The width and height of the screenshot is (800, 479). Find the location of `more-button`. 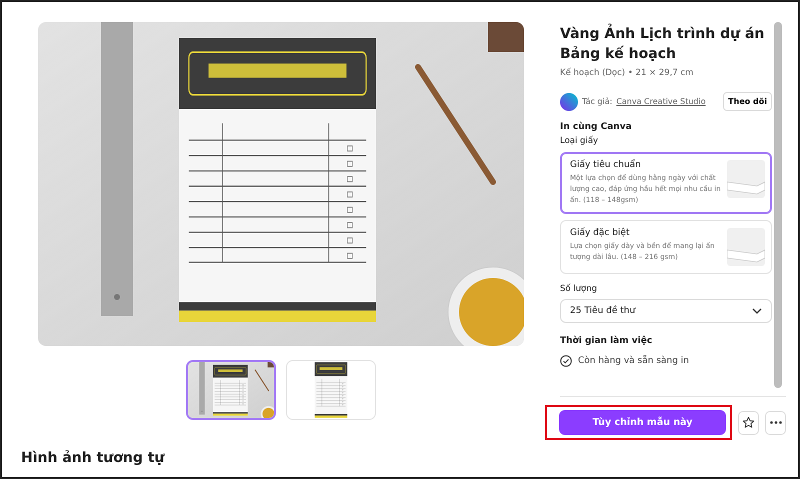

more-button is located at coordinates (775, 422).